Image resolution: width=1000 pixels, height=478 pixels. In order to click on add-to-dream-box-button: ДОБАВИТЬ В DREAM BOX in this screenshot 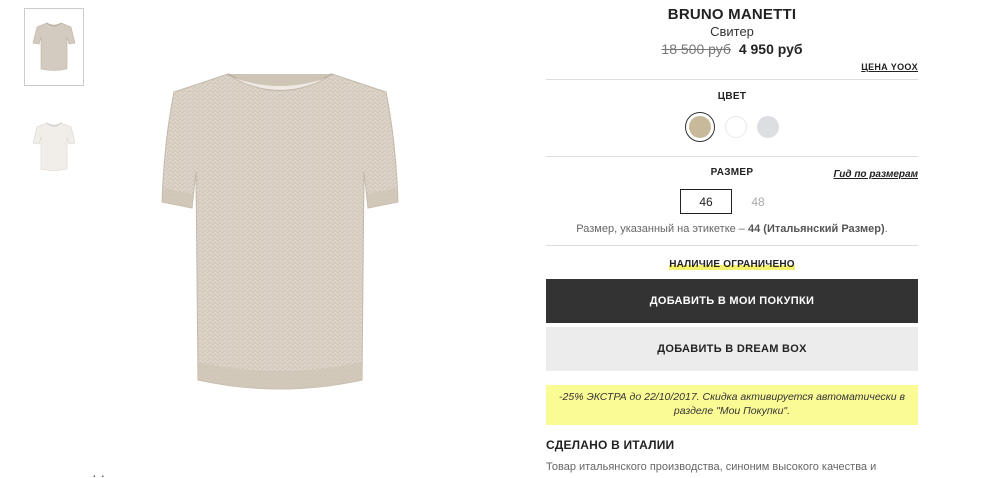, I will do `click(732, 349)`.